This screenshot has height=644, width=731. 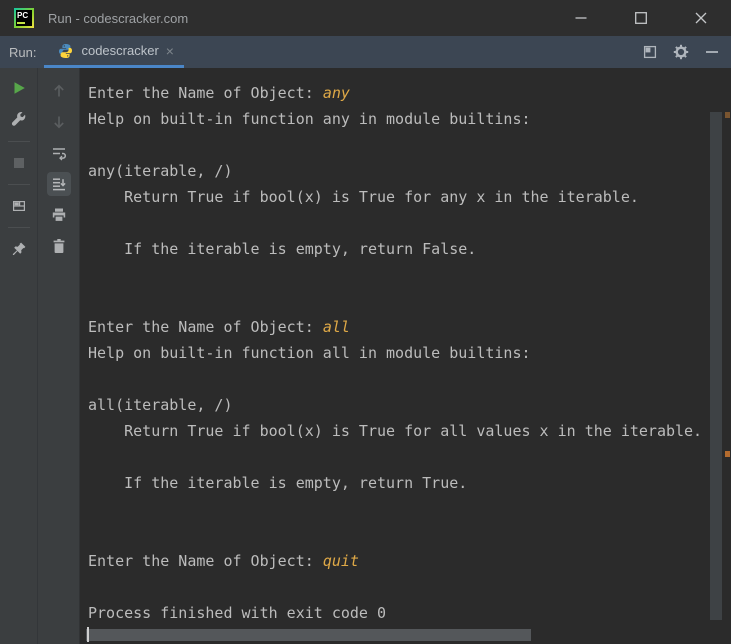 What do you see at coordinates (716, 366) in the screenshot?
I see `vertical-scrollbar-thumb` at bounding box center [716, 366].